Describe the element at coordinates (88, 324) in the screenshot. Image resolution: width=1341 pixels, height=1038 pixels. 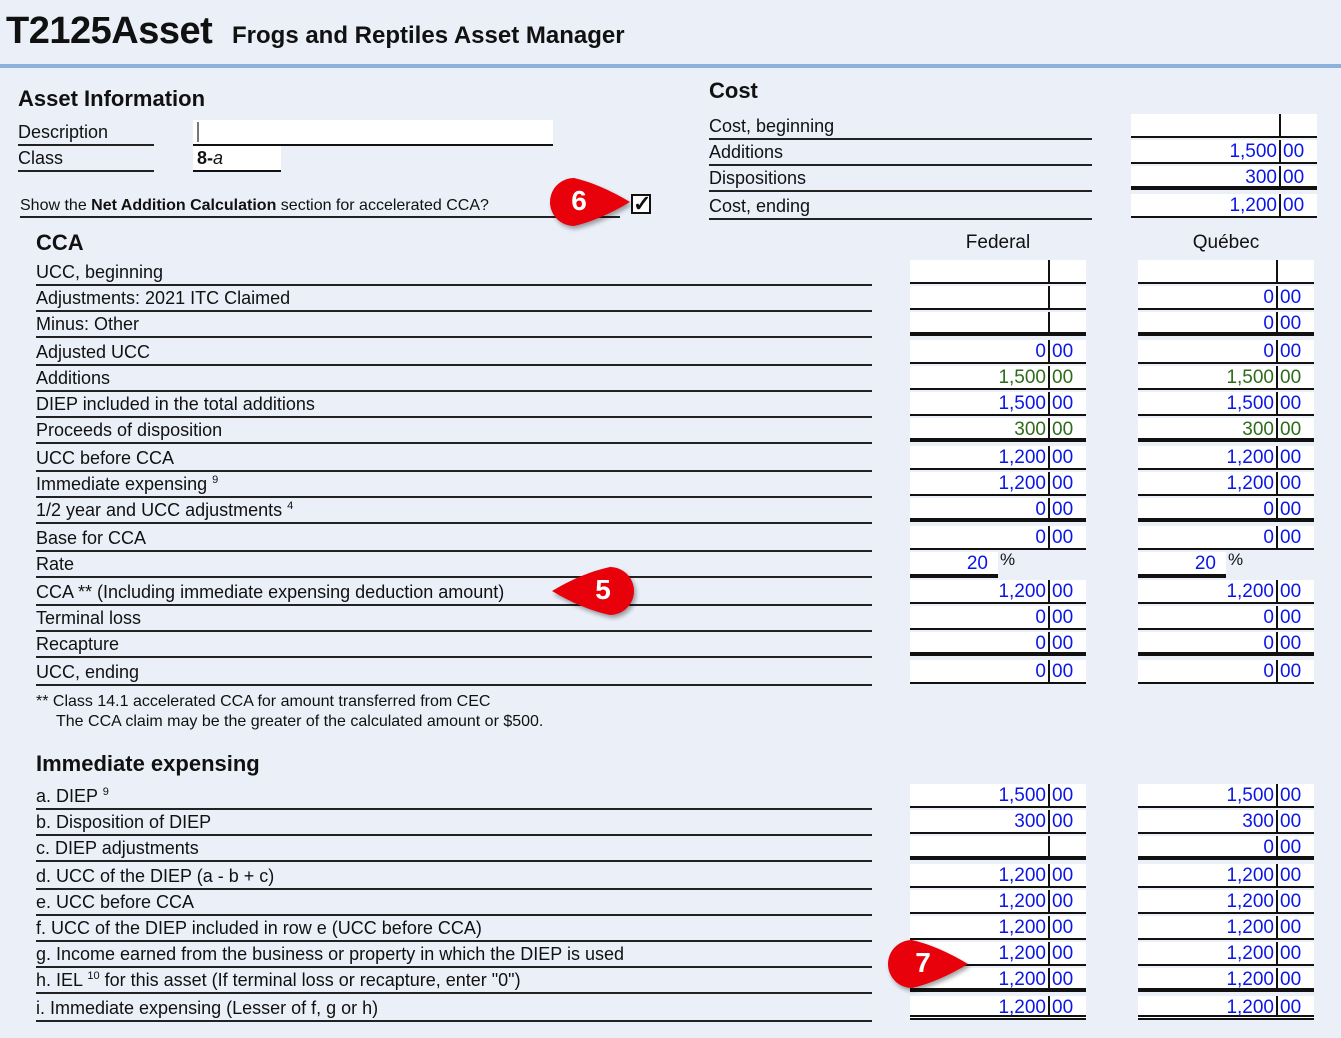
I see `cca-row-label-text: Minus: Other` at that location.